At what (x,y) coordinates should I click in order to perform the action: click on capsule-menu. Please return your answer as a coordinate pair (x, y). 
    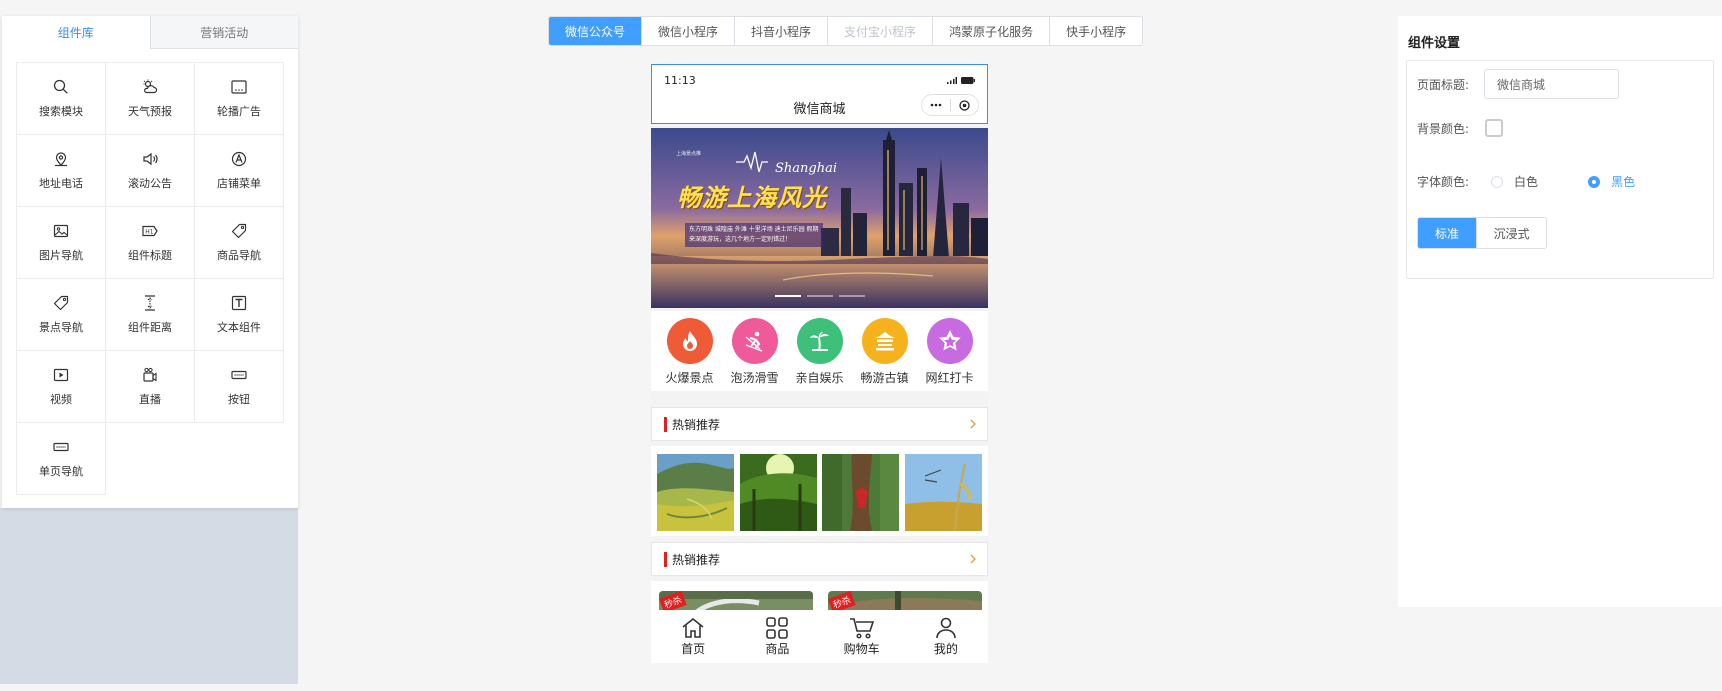
    Looking at the image, I should click on (950, 105).